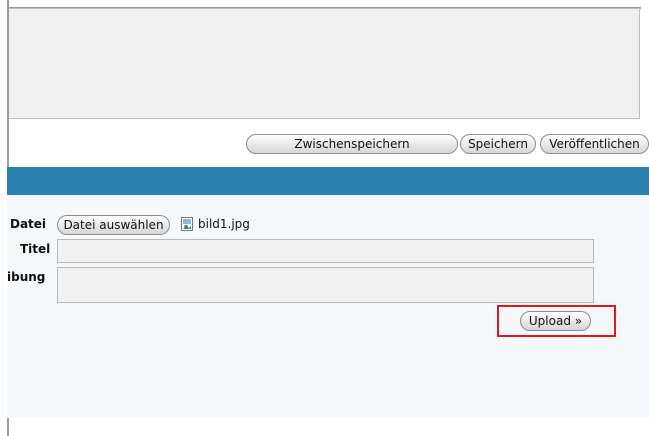 This screenshot has width=649, height=436. Describe the element at coordinates (328, 181) in the screenshot. I see `section-header-bar` at that location.